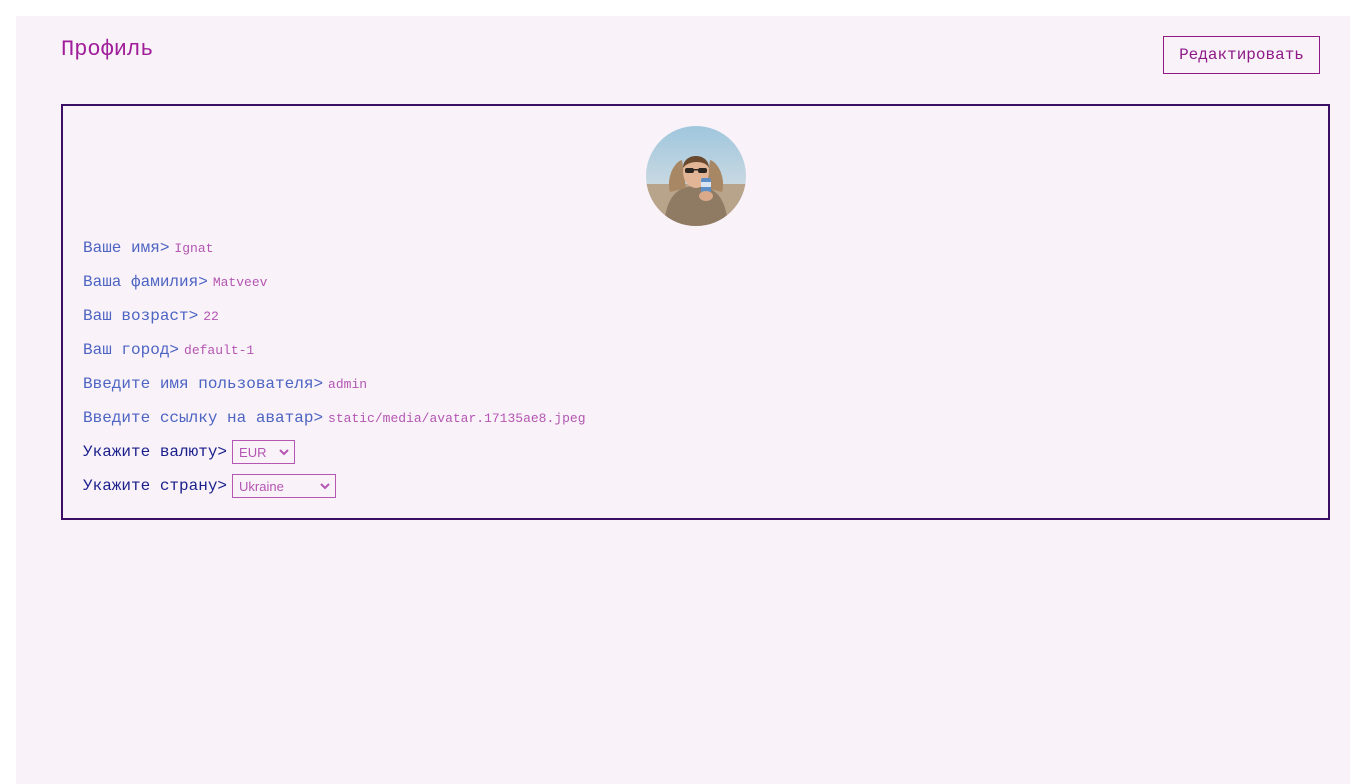 The width and height of the screenshot is (1350, 784). I want to click on field-label: Ваш город>, so click(131, 350).